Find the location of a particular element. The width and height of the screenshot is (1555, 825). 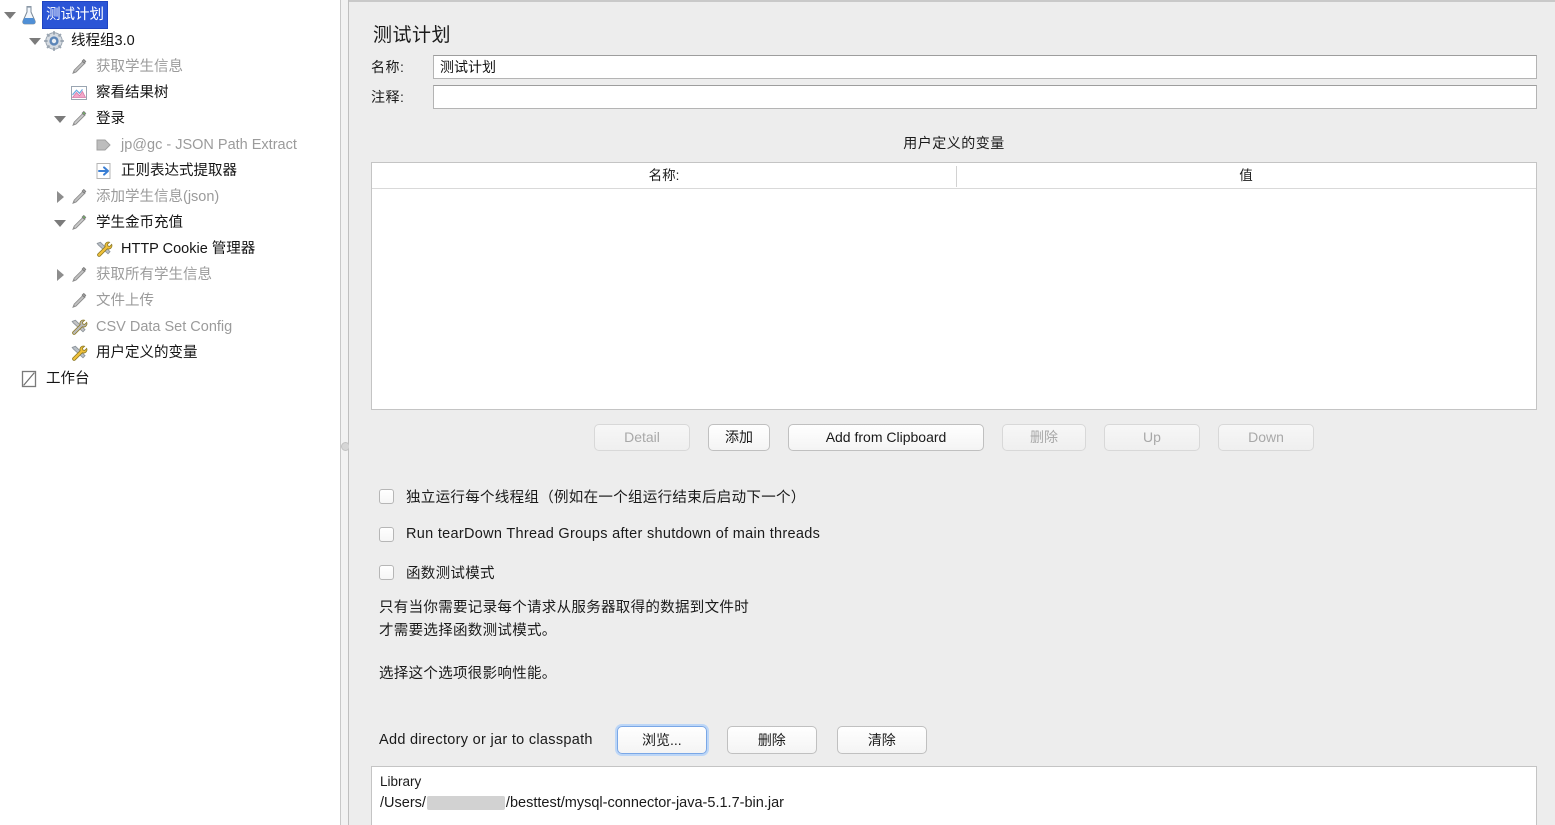

option-label-2: 函数测试模式 is located at coordinates (450, 573).